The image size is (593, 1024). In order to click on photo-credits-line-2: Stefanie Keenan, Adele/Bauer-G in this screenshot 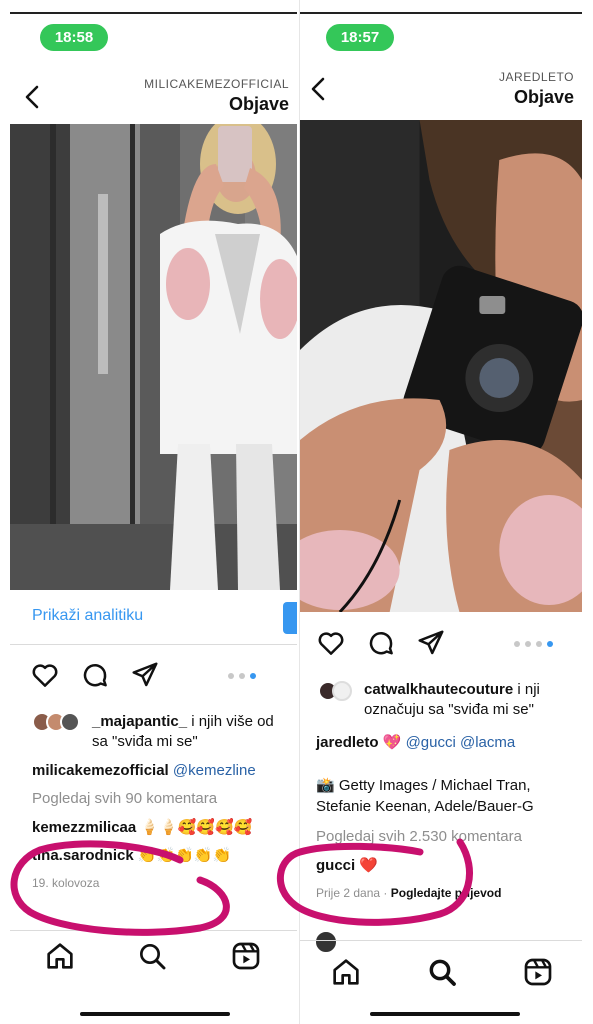, I will do `click(425, 806)`.